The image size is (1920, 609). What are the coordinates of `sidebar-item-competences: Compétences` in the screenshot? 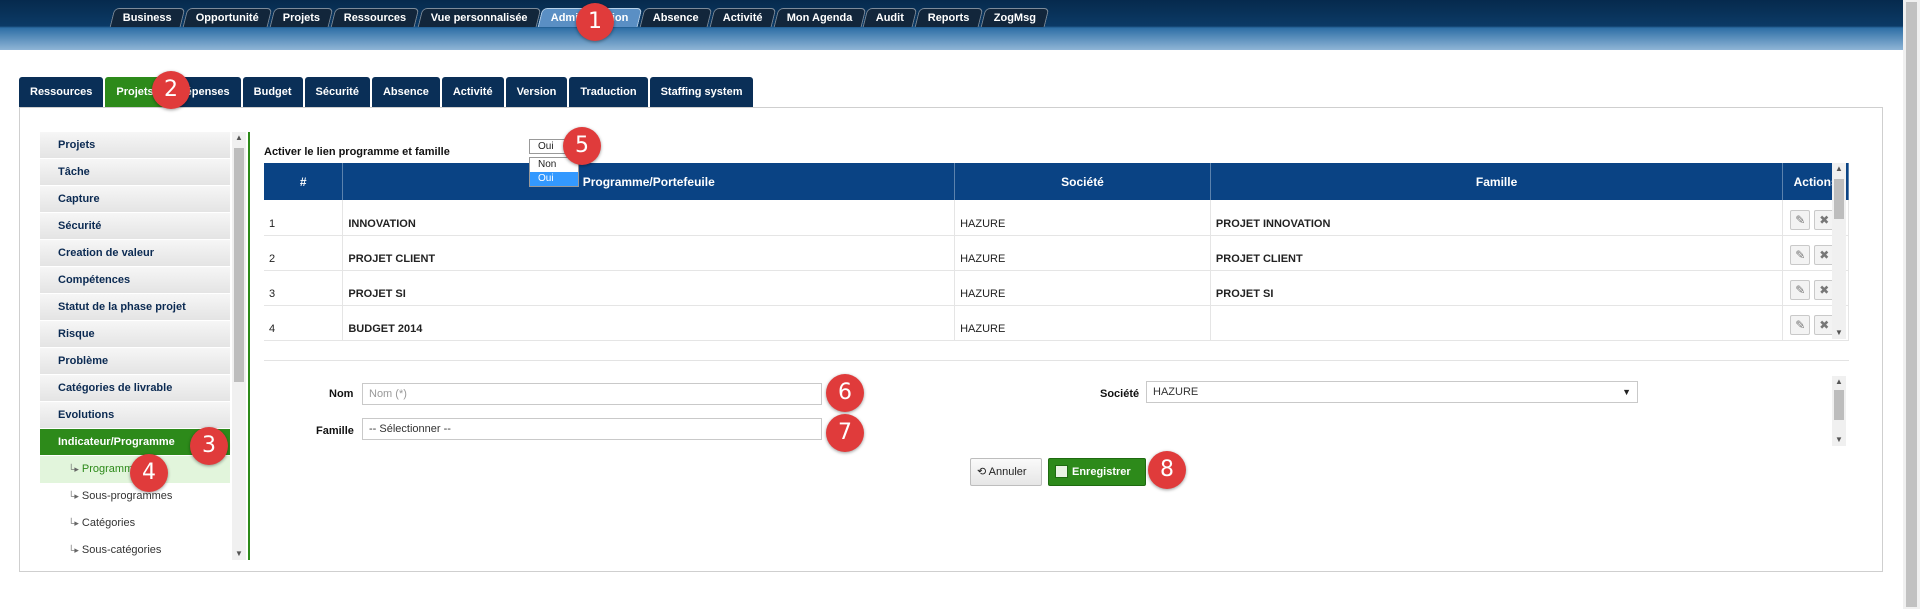 It's located at (135, 280).